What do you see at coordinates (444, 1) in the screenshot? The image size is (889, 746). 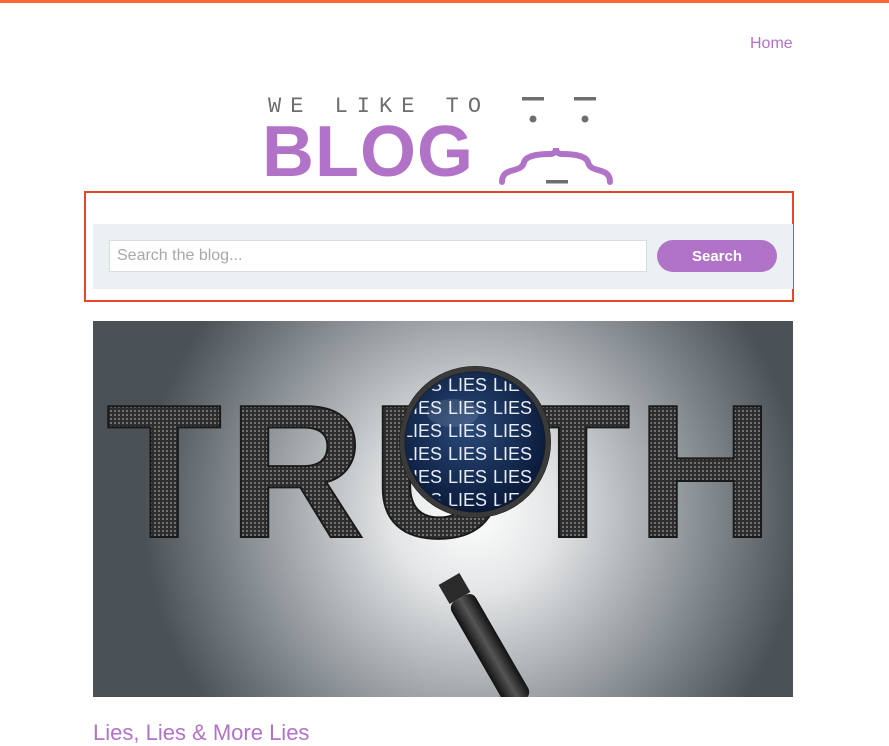 I see `top-accent-bar` at bounding box center [444, 1].